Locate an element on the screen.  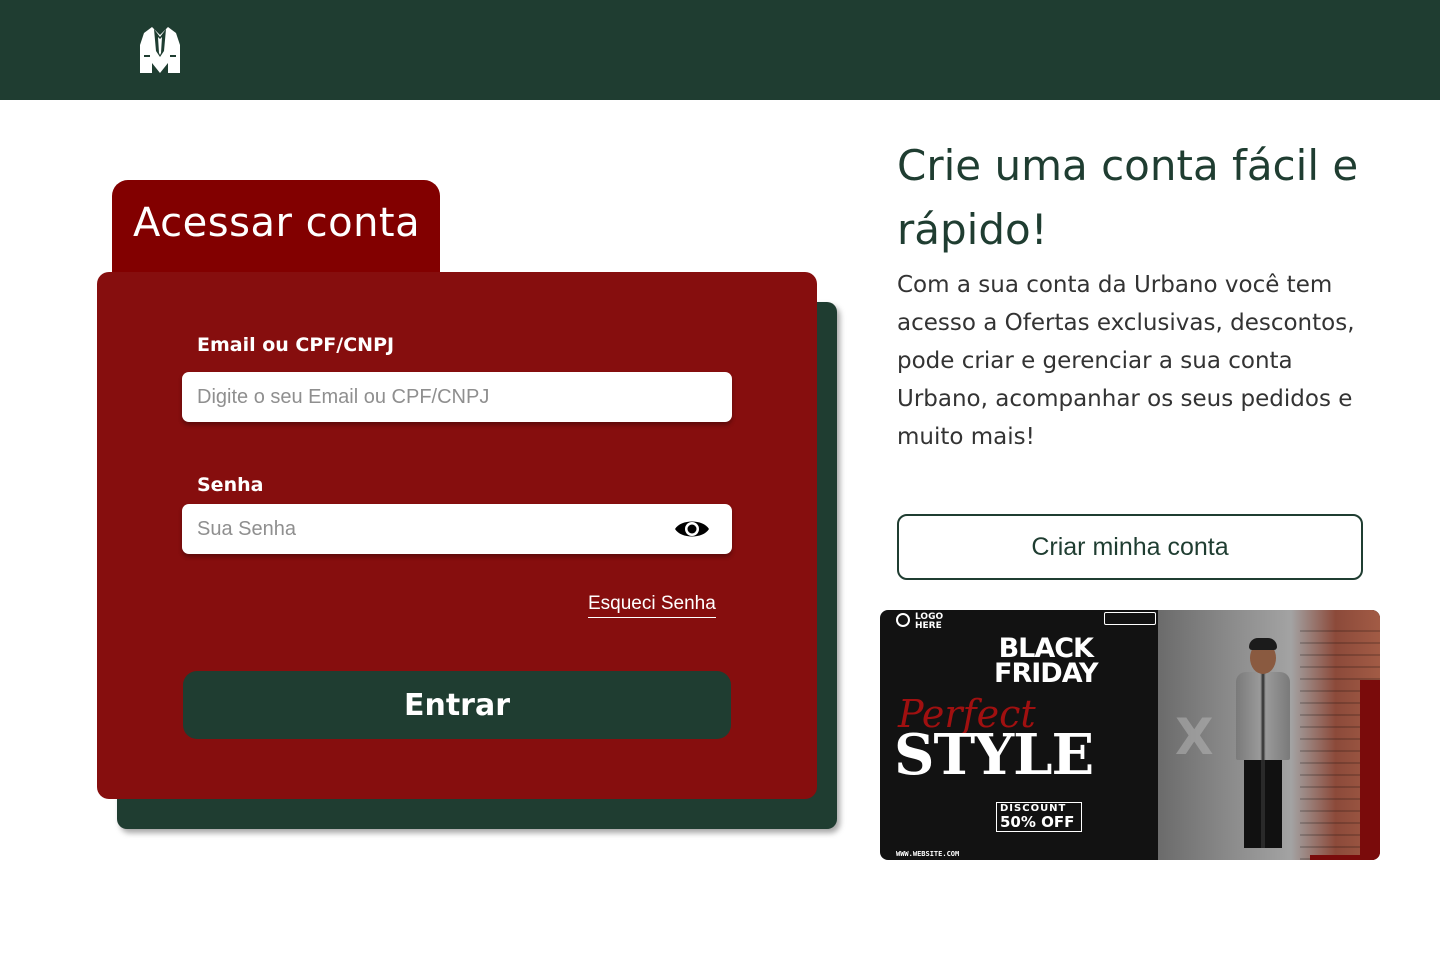
banner-big-text: STYLE is located at coordinates (994, 755).